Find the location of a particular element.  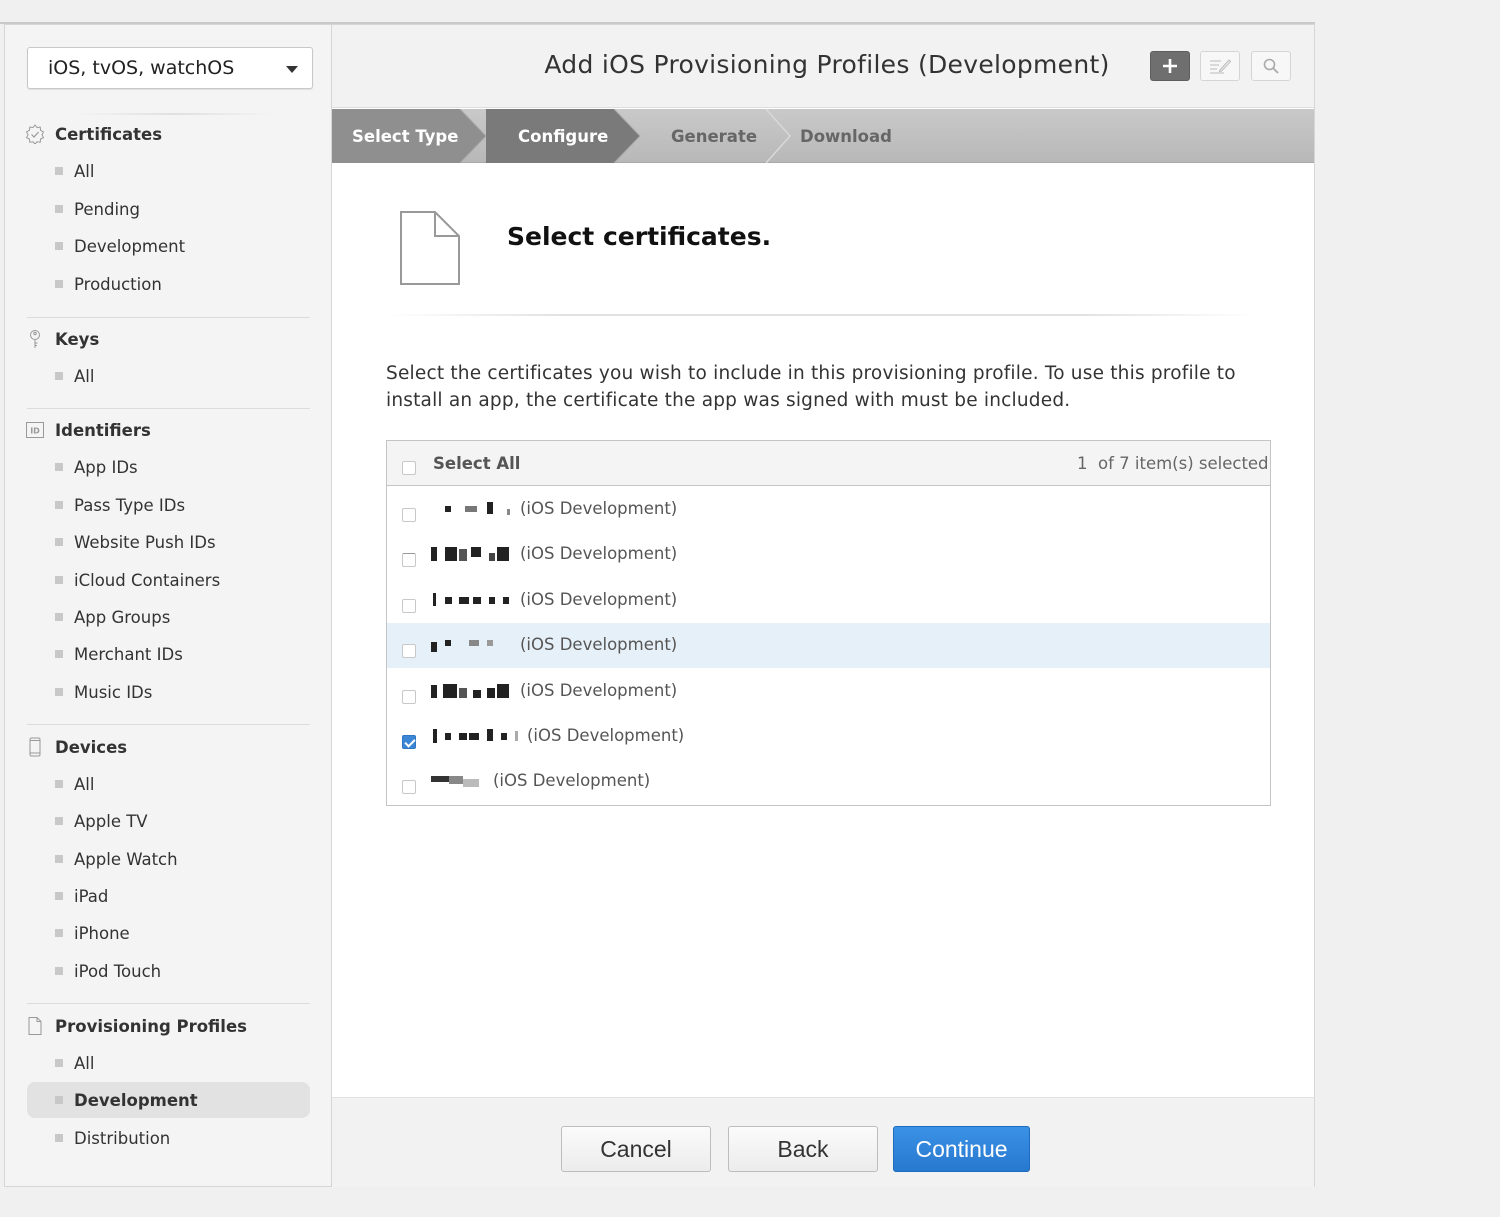

nav-item-label: Pending is located at coordinates (107, 209).